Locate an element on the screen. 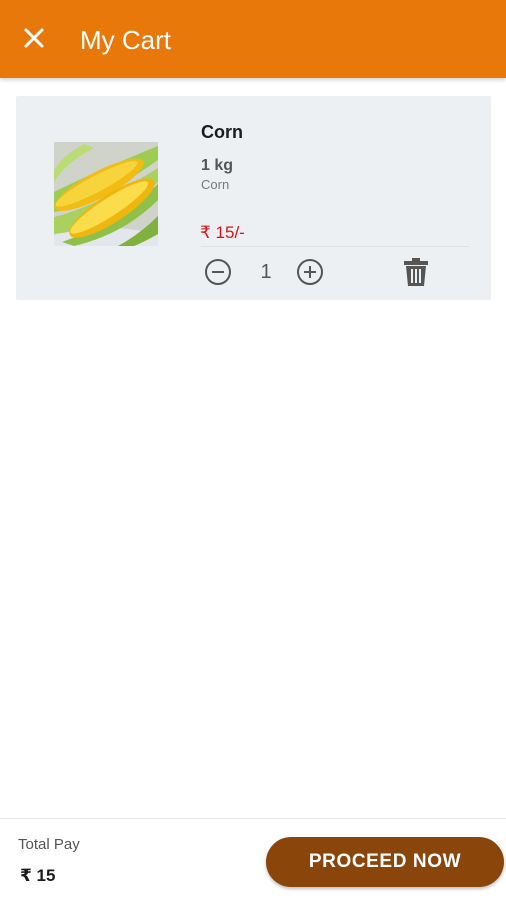  checkout-bar: Total Pay ₹ 15 PROCEED NOW is located at coordinates (253, 859).